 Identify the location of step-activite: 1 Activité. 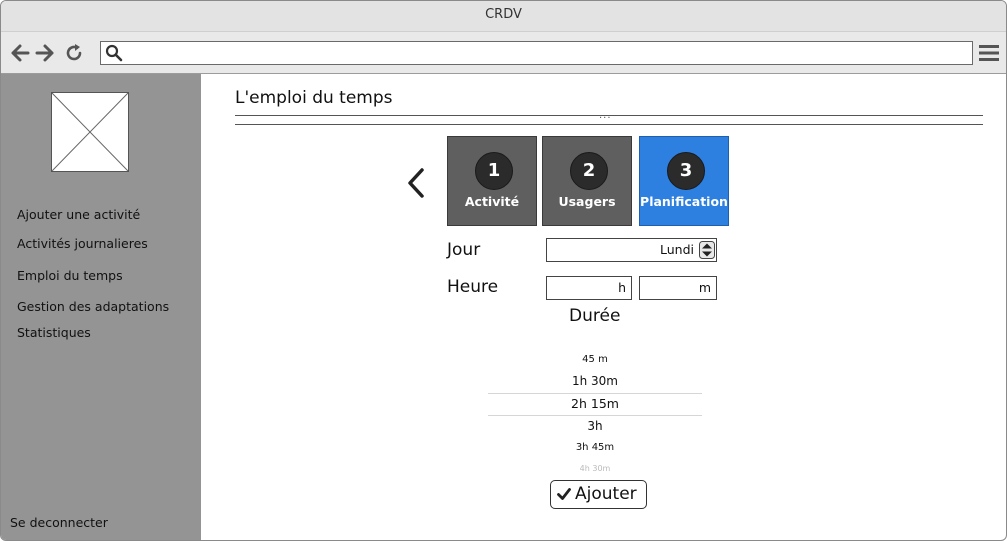
(492, 181).